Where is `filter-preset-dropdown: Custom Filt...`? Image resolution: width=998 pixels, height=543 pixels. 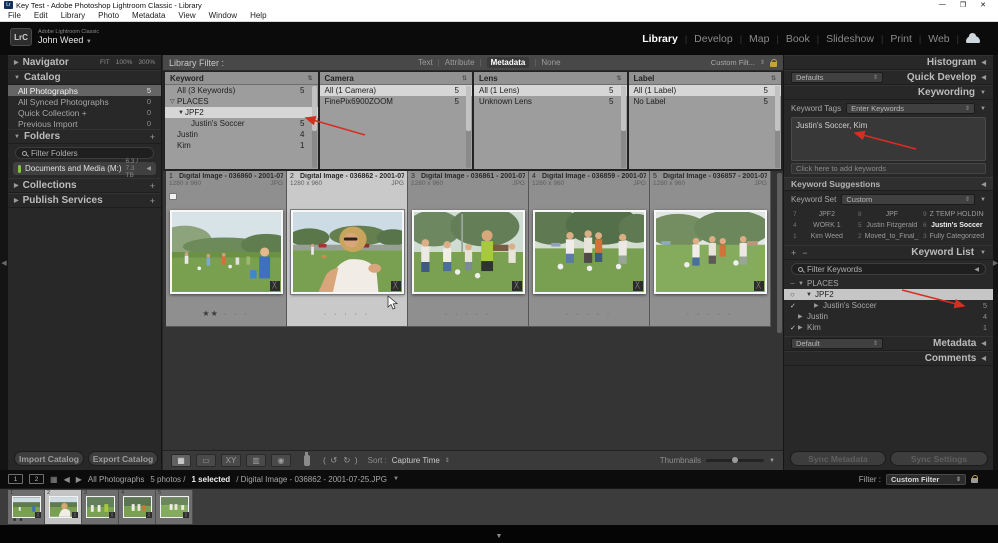
filter-preset-dropdown: Custom Filt... is located at coordinates (733, 62).